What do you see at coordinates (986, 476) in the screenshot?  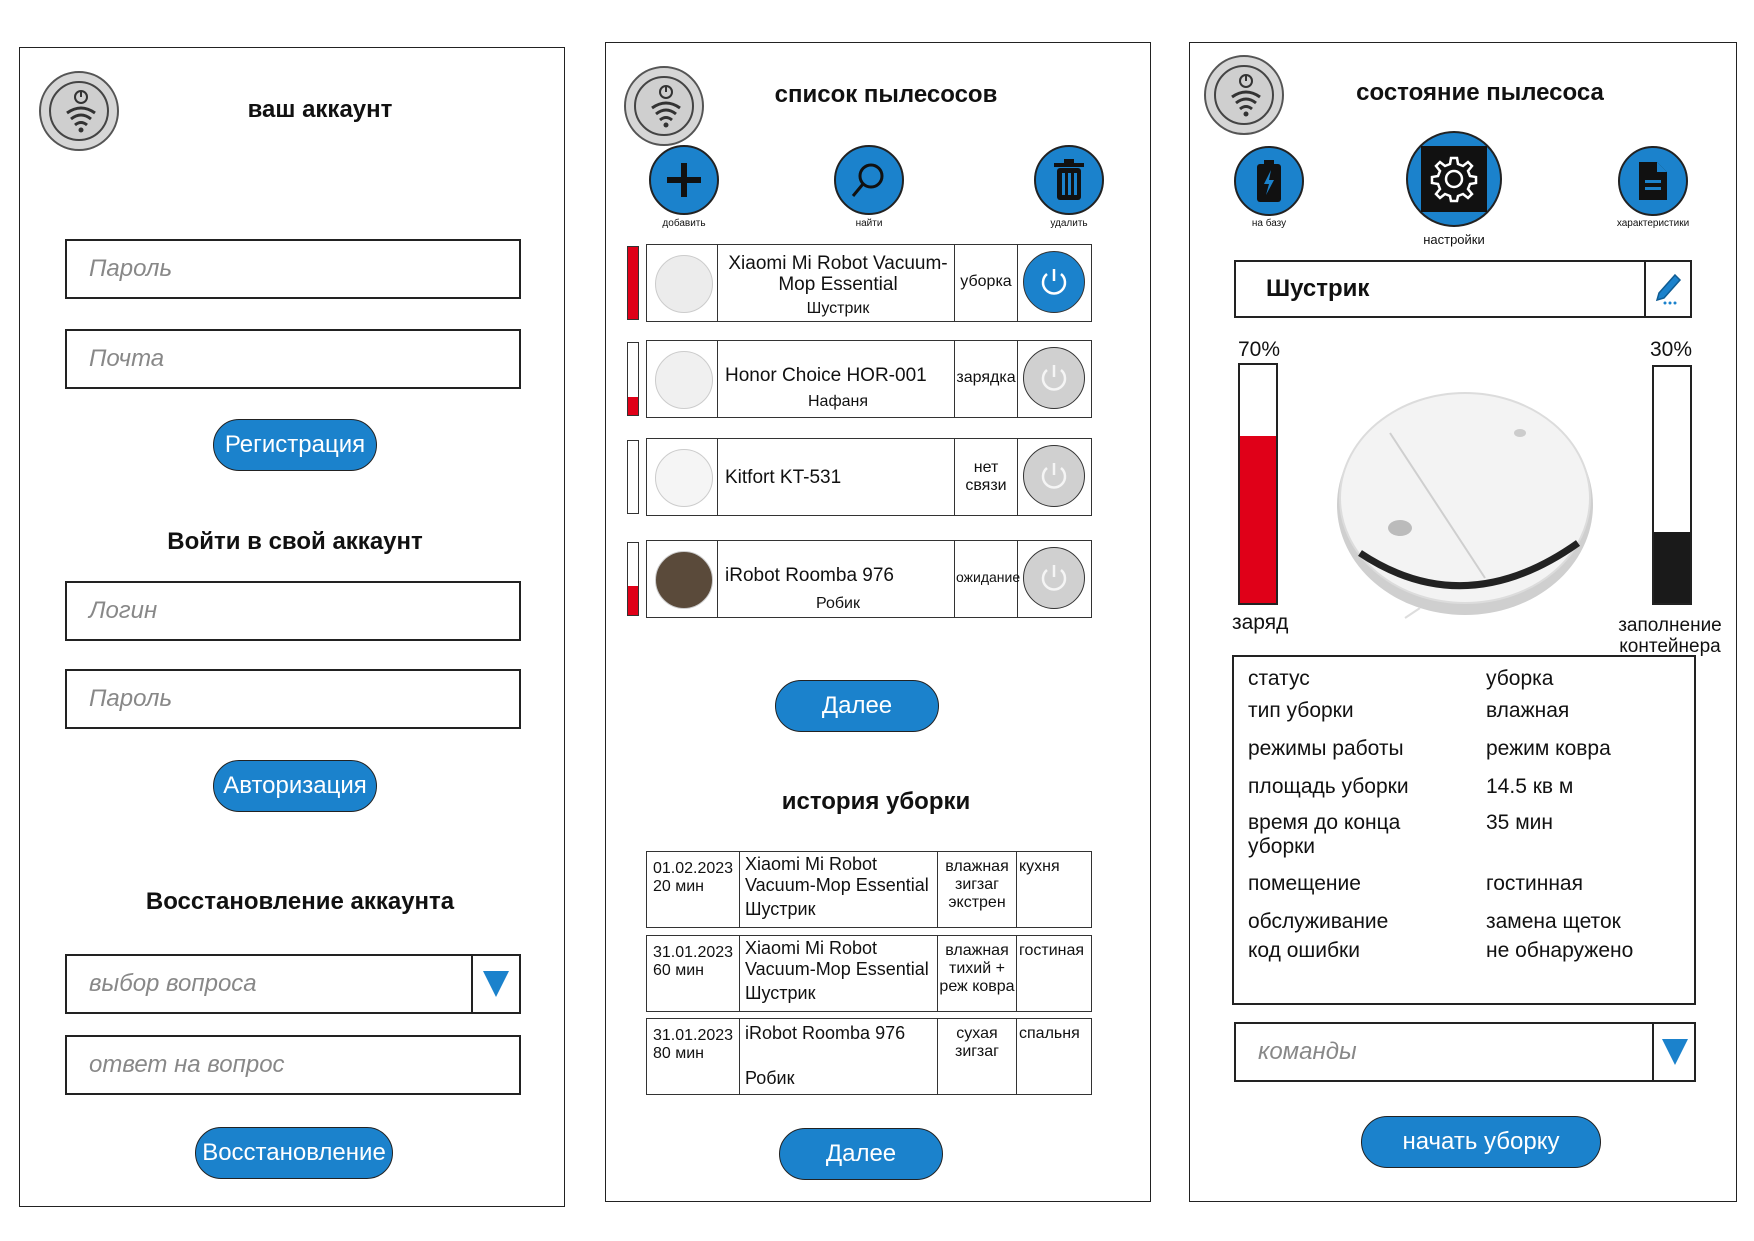 I see `vacuum-status: нет связи` at bounding box center [986, 476].